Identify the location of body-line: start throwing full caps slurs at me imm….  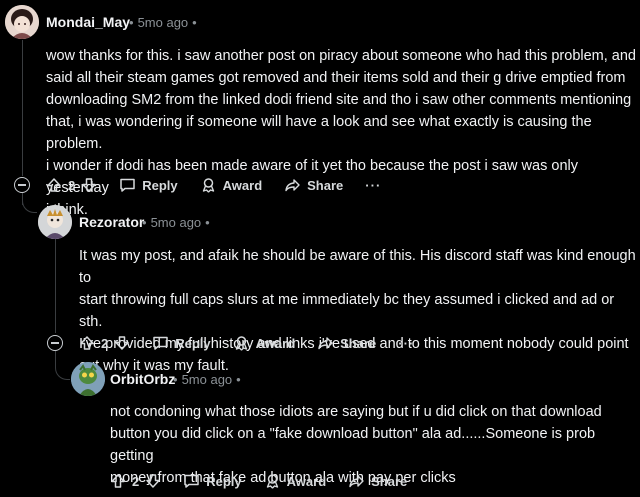
(347, 311).